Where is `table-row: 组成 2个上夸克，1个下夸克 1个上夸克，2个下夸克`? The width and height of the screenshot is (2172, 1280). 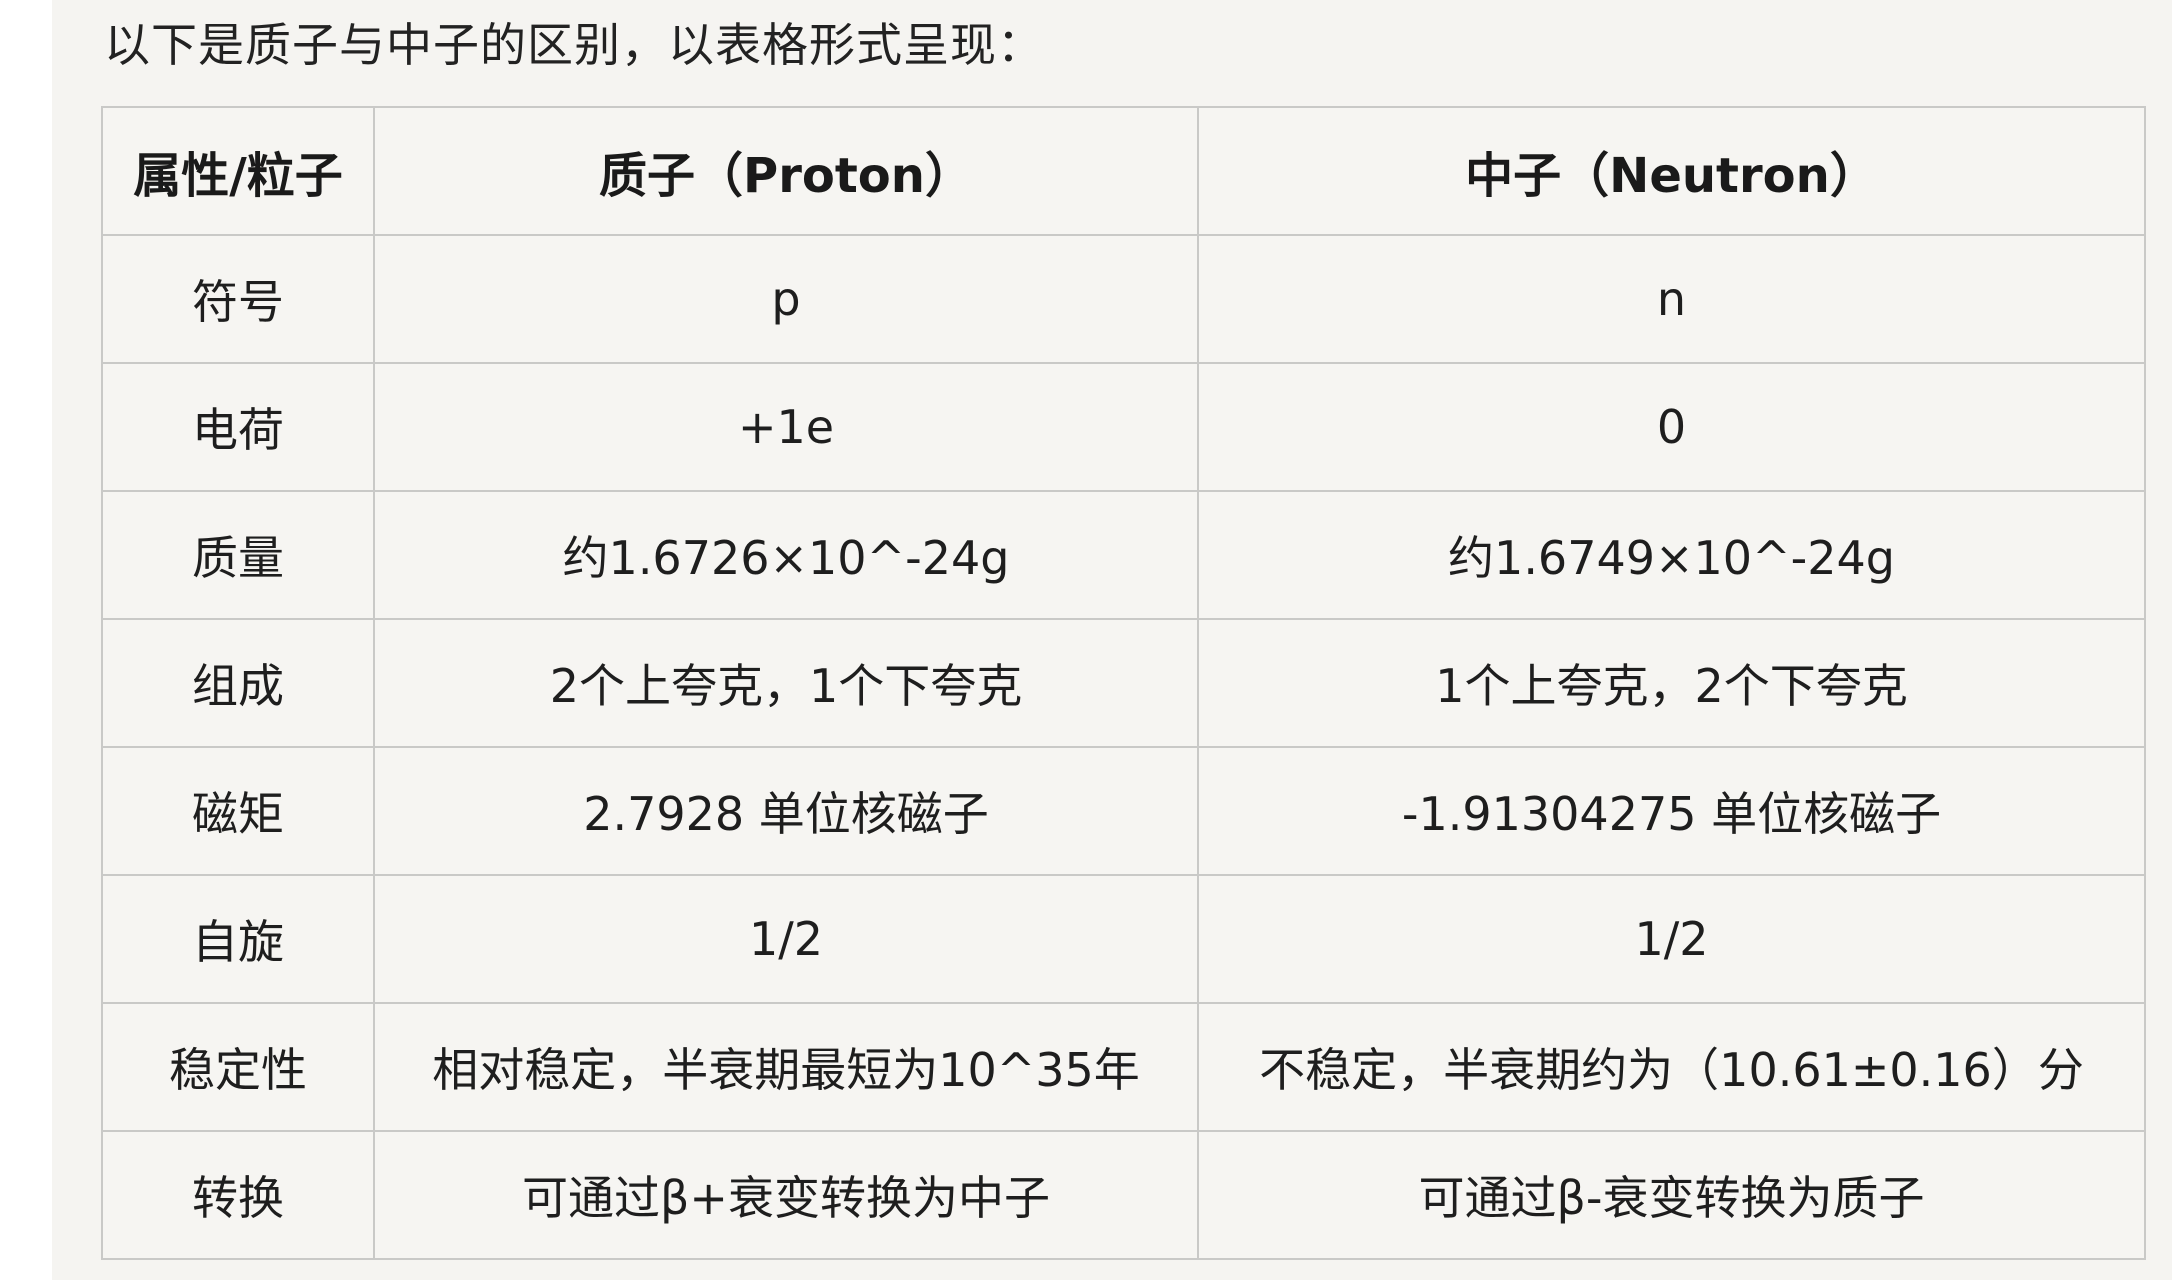 table-row: 组成 2个上夸克，1个下夸克 1个上夸克，2个下夸克 is located at coordinates (1123, 683).